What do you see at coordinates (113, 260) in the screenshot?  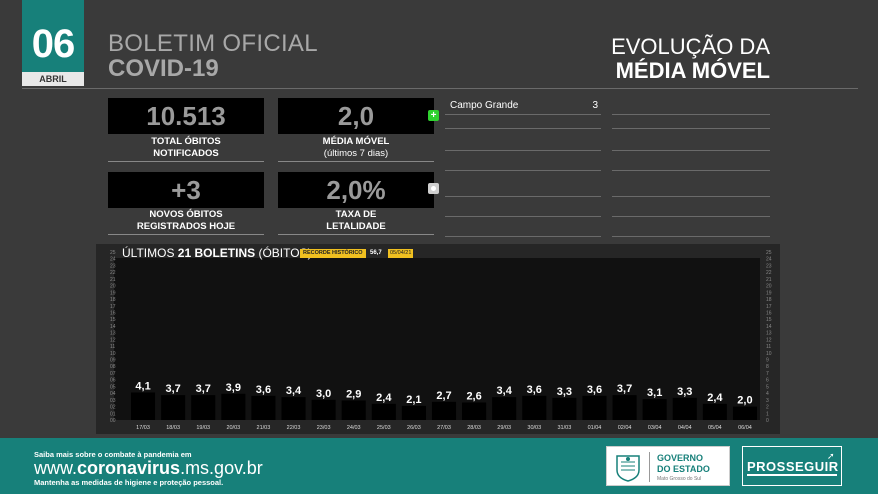 I see `y-tick-left: 24` at bounding box center [113, 260].